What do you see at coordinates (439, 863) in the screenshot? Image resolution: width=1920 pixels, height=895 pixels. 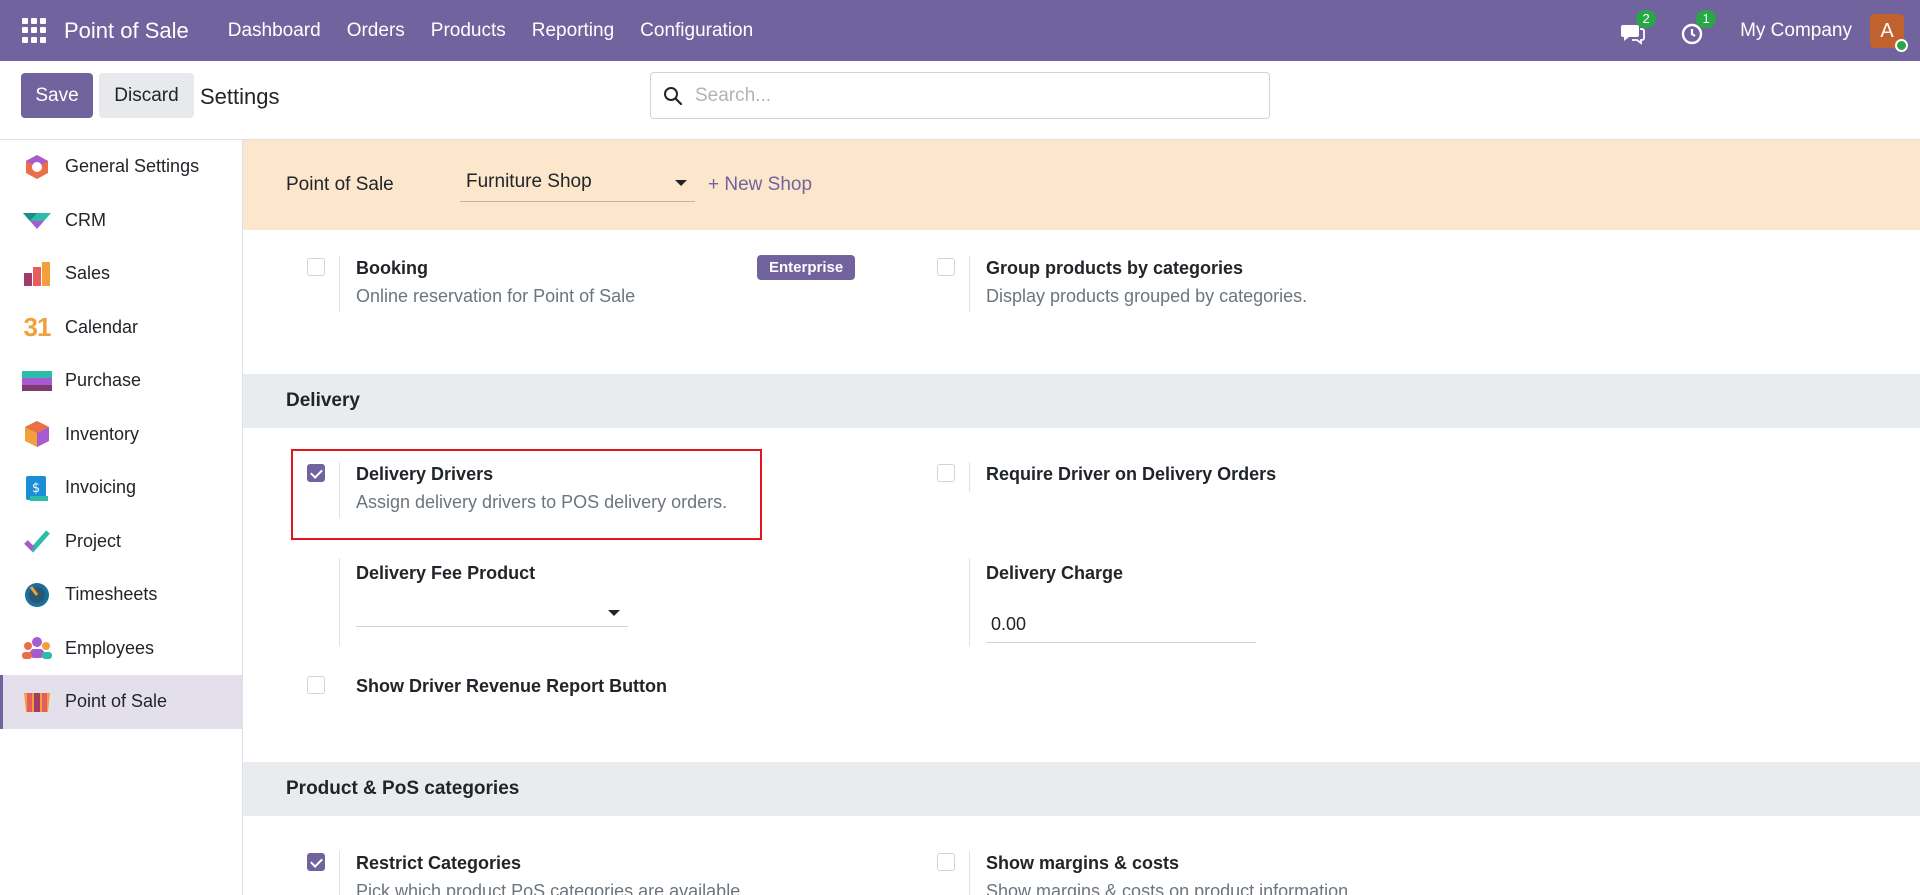 I see `restrict-categories-title: Restrict Categories` at bounding box center [439, 863].